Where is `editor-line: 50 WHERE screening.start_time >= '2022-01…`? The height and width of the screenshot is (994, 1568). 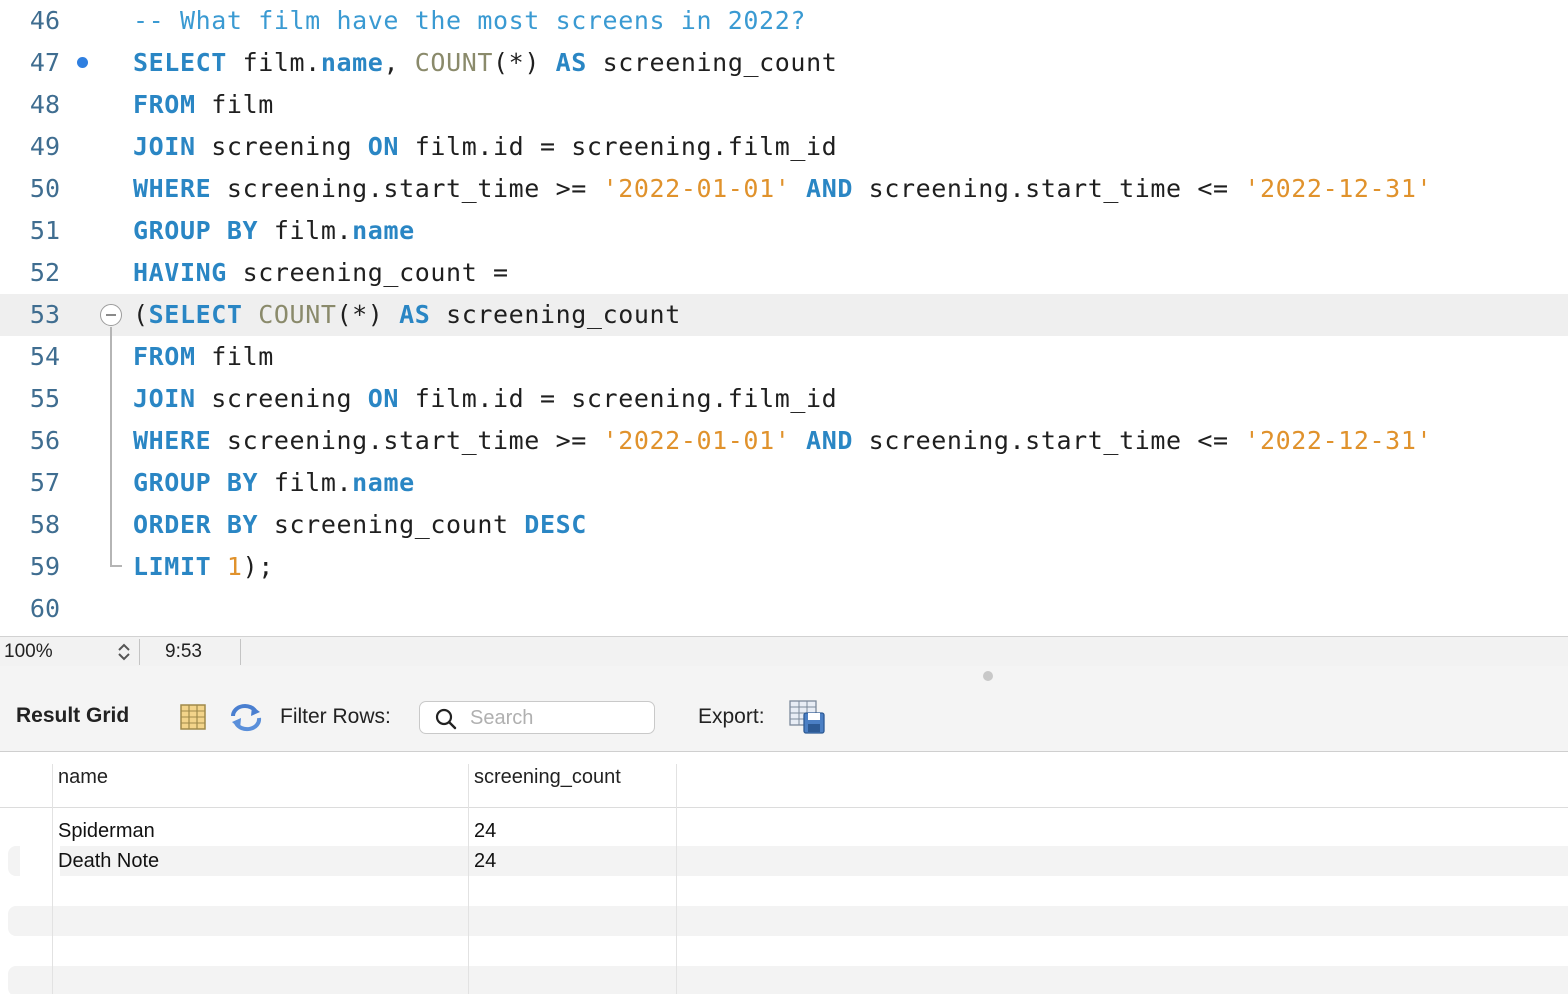
editor-line: 50 WHERE screening.start_time >= '2022-01… is located at coordinates (784, 189).